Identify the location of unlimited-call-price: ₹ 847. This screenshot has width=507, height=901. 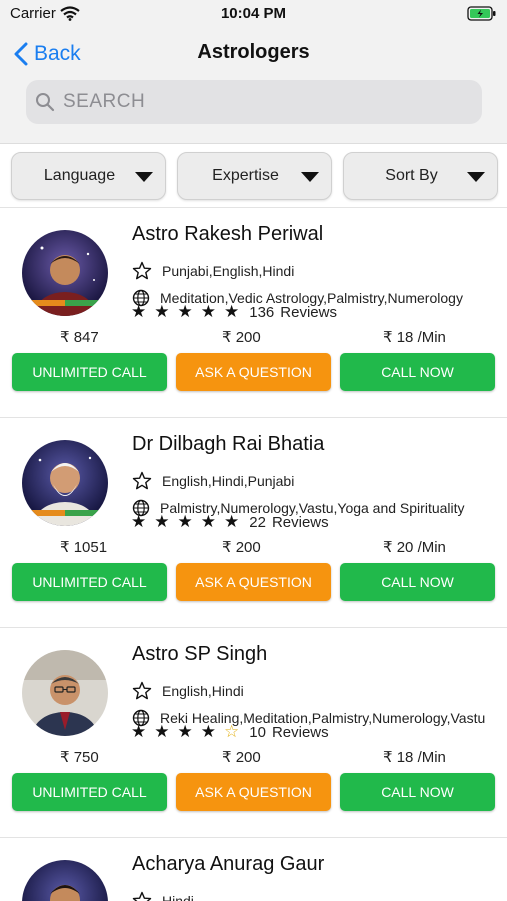
(79, 337).